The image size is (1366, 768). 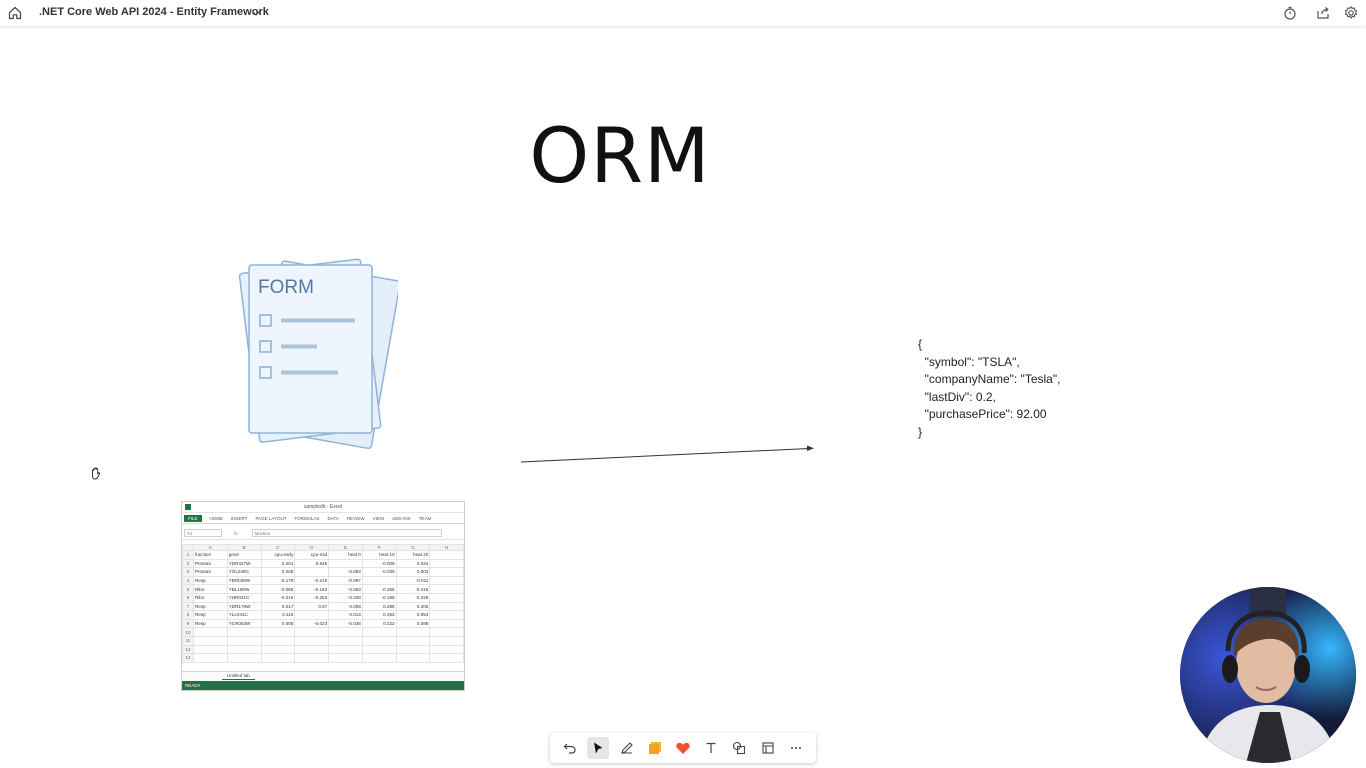 I want to click on excel-row: 9 Resp YCR083W 0.005 -0.023 -0.038 0.222 0.088, so click(x=323, y=623).